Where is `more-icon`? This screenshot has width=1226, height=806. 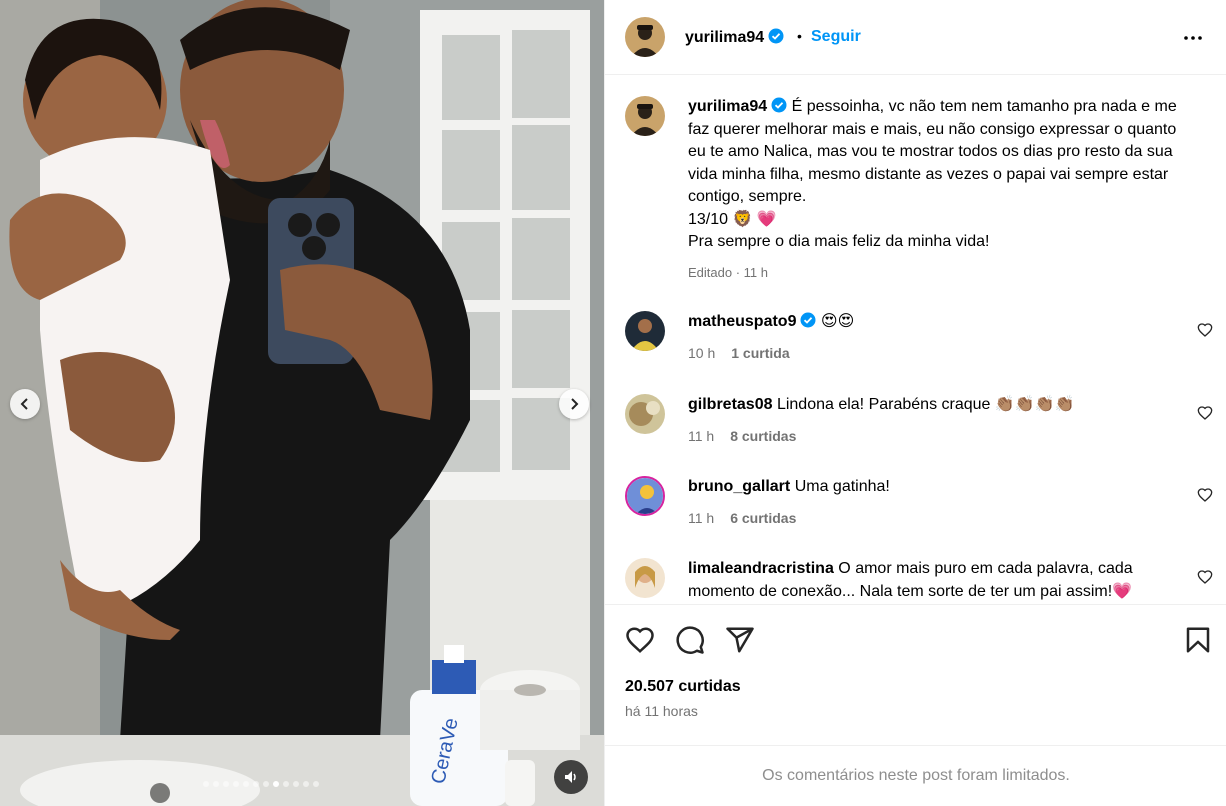 more-icon is located at coordinates (1193, 38).